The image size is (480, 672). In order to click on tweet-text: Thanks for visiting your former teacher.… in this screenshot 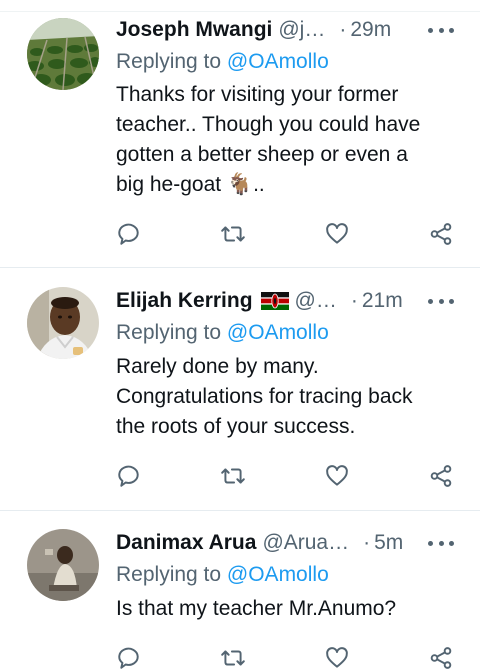, I will do `click(286, 140)`.